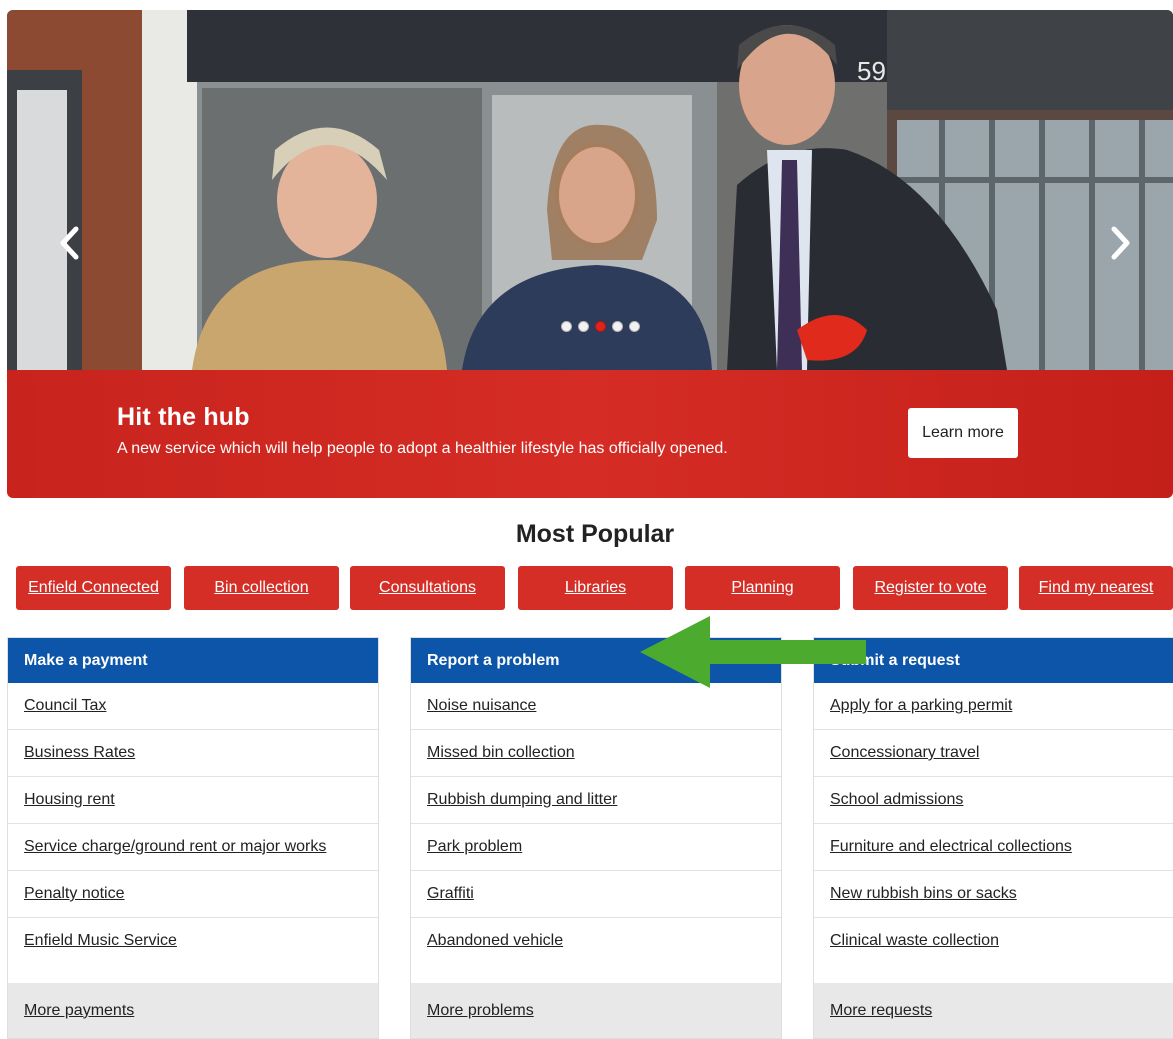 This screenshot has width=1173, height=1039. Describe the element at coordinates (993, 706) in the screenshot. I see `panel-link-parking-permit: Apply for a parking permit` at that location.